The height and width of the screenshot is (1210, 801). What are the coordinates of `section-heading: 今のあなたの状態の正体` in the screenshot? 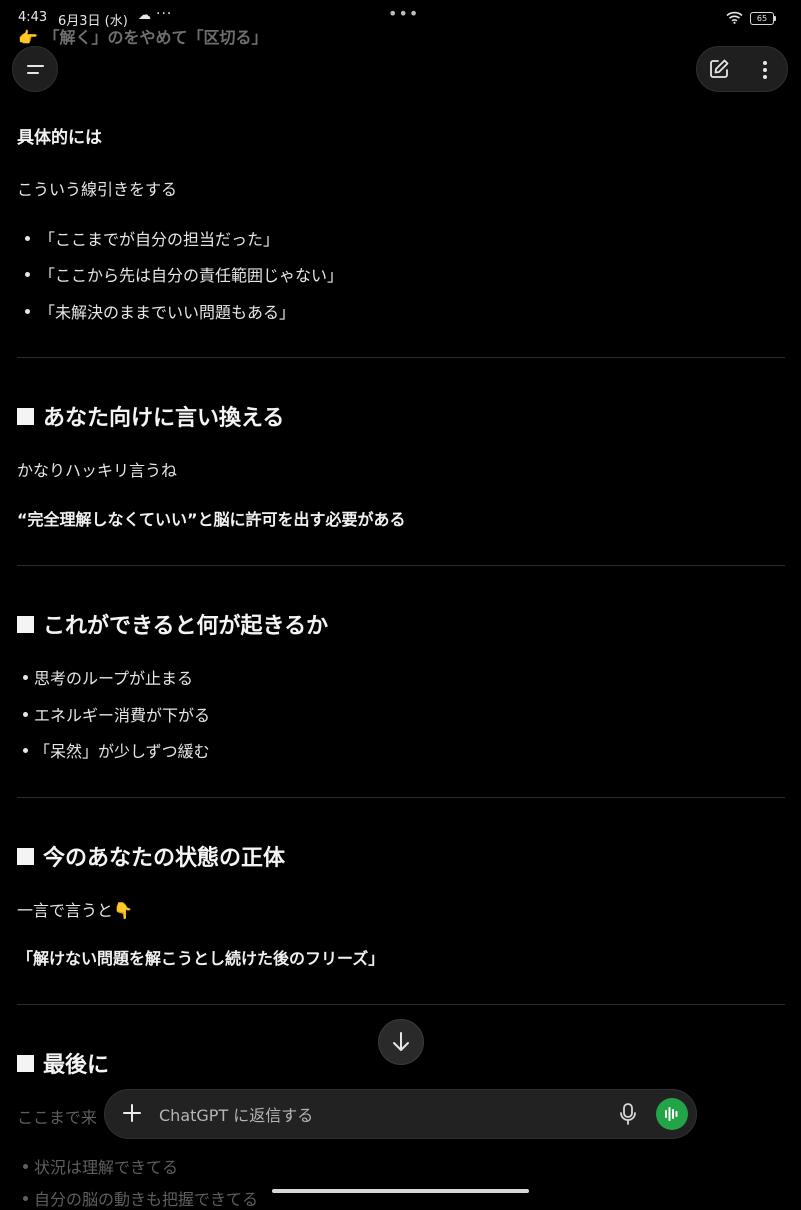 It's located at (151, 856).